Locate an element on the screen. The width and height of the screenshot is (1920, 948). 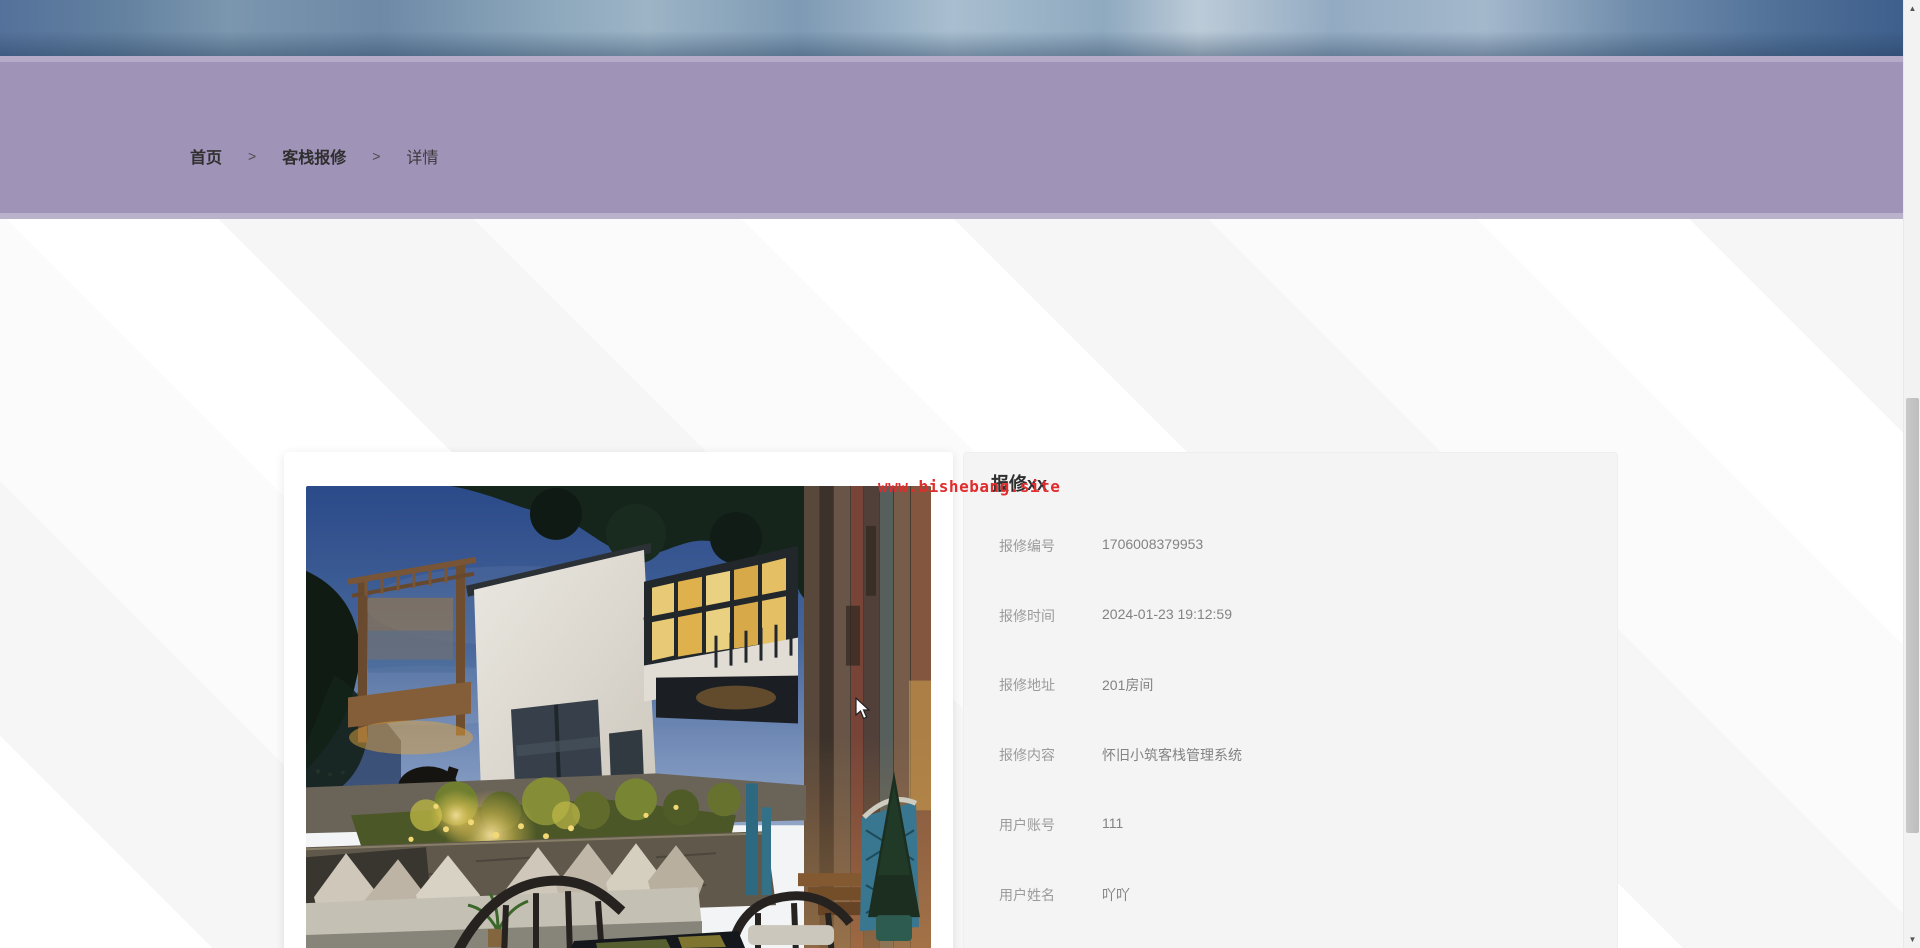
detail-row-address: 报修地址 201房间 is located at coordinates (1290, 686).